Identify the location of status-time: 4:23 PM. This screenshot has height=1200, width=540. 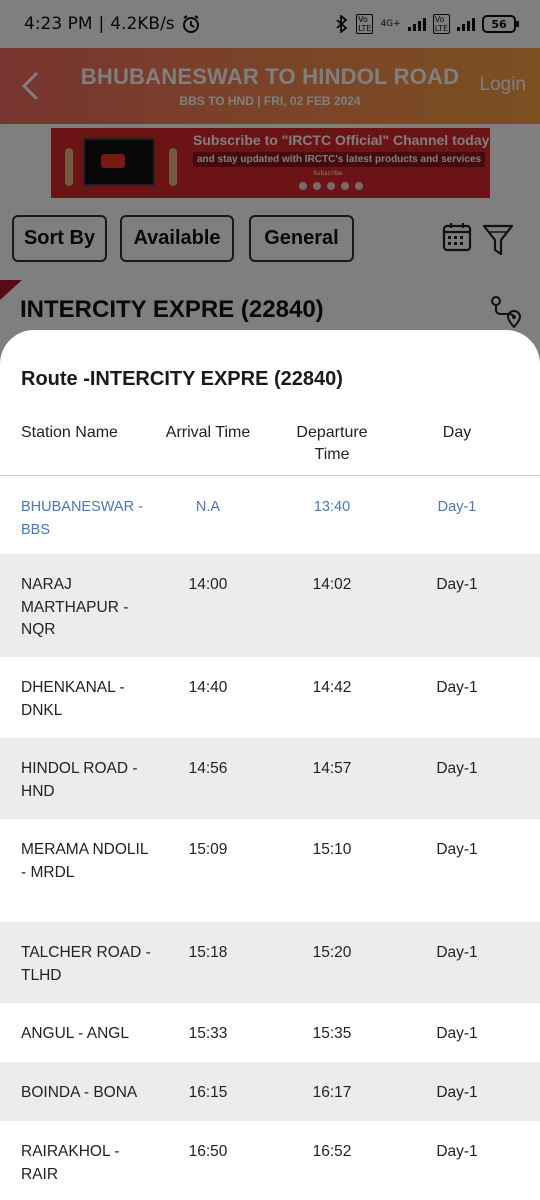
(58, 24).